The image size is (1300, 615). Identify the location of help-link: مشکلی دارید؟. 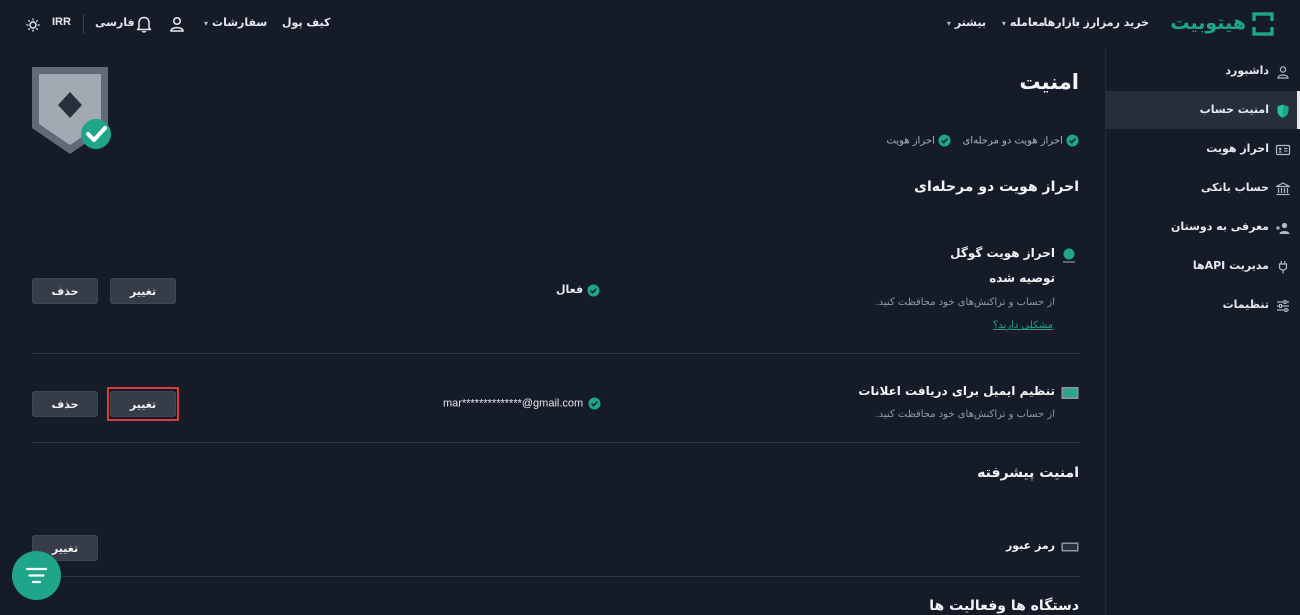
(1023, 325).